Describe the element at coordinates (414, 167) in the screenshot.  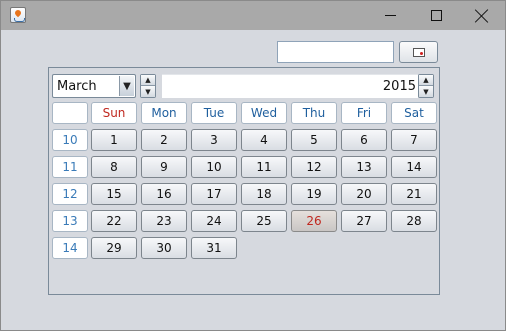
I see `day-button: 14` at that location.